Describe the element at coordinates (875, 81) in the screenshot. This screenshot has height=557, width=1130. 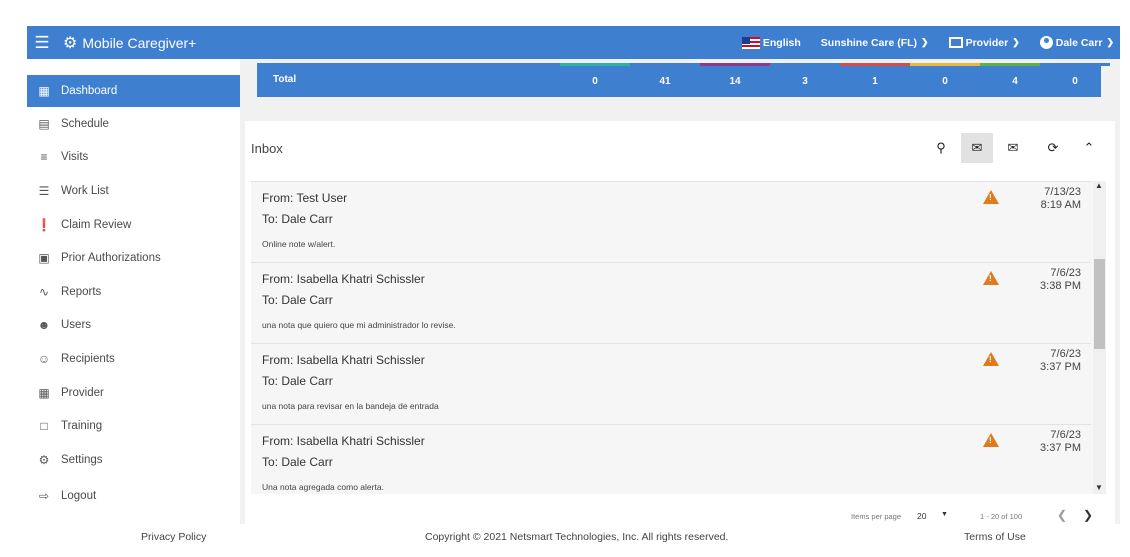
I see `totals-value: 1` at that location.